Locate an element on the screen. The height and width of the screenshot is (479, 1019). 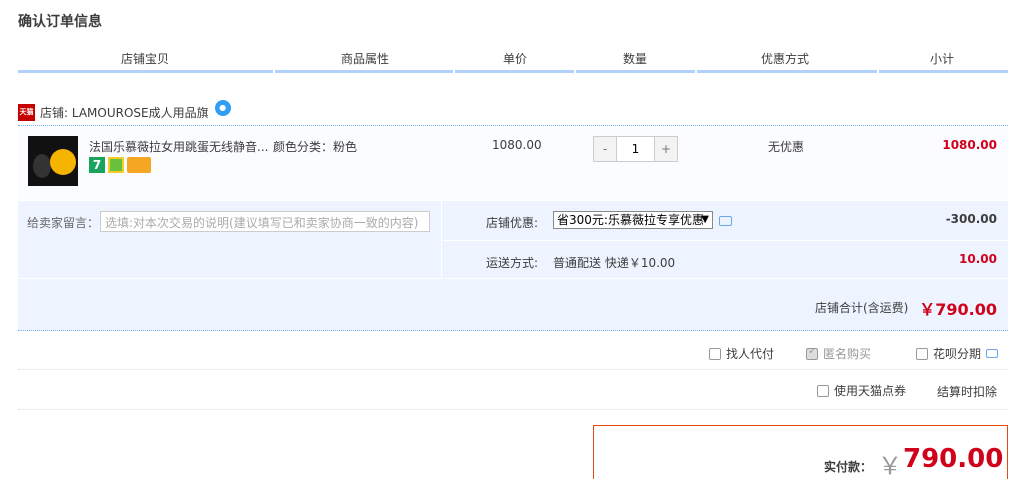
col-header-price: 单价 is located at coordinates (514, 59).